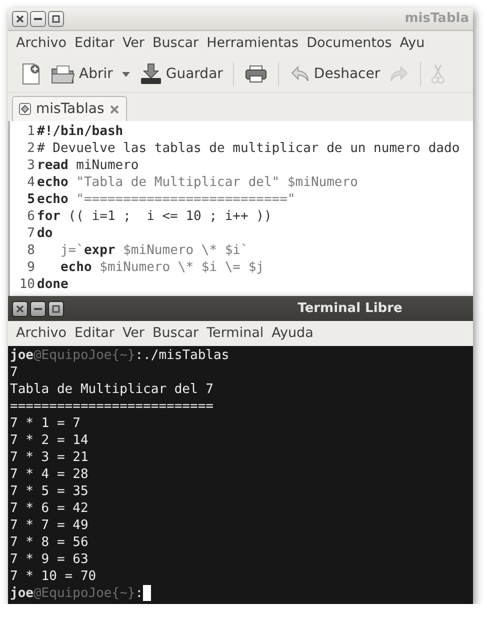 This screenshot has width=487, height=617. What do you see at coordinates (70, 108) in the screenshot?
I see `document-tab: misTablas` at bounding box center [70, 108].